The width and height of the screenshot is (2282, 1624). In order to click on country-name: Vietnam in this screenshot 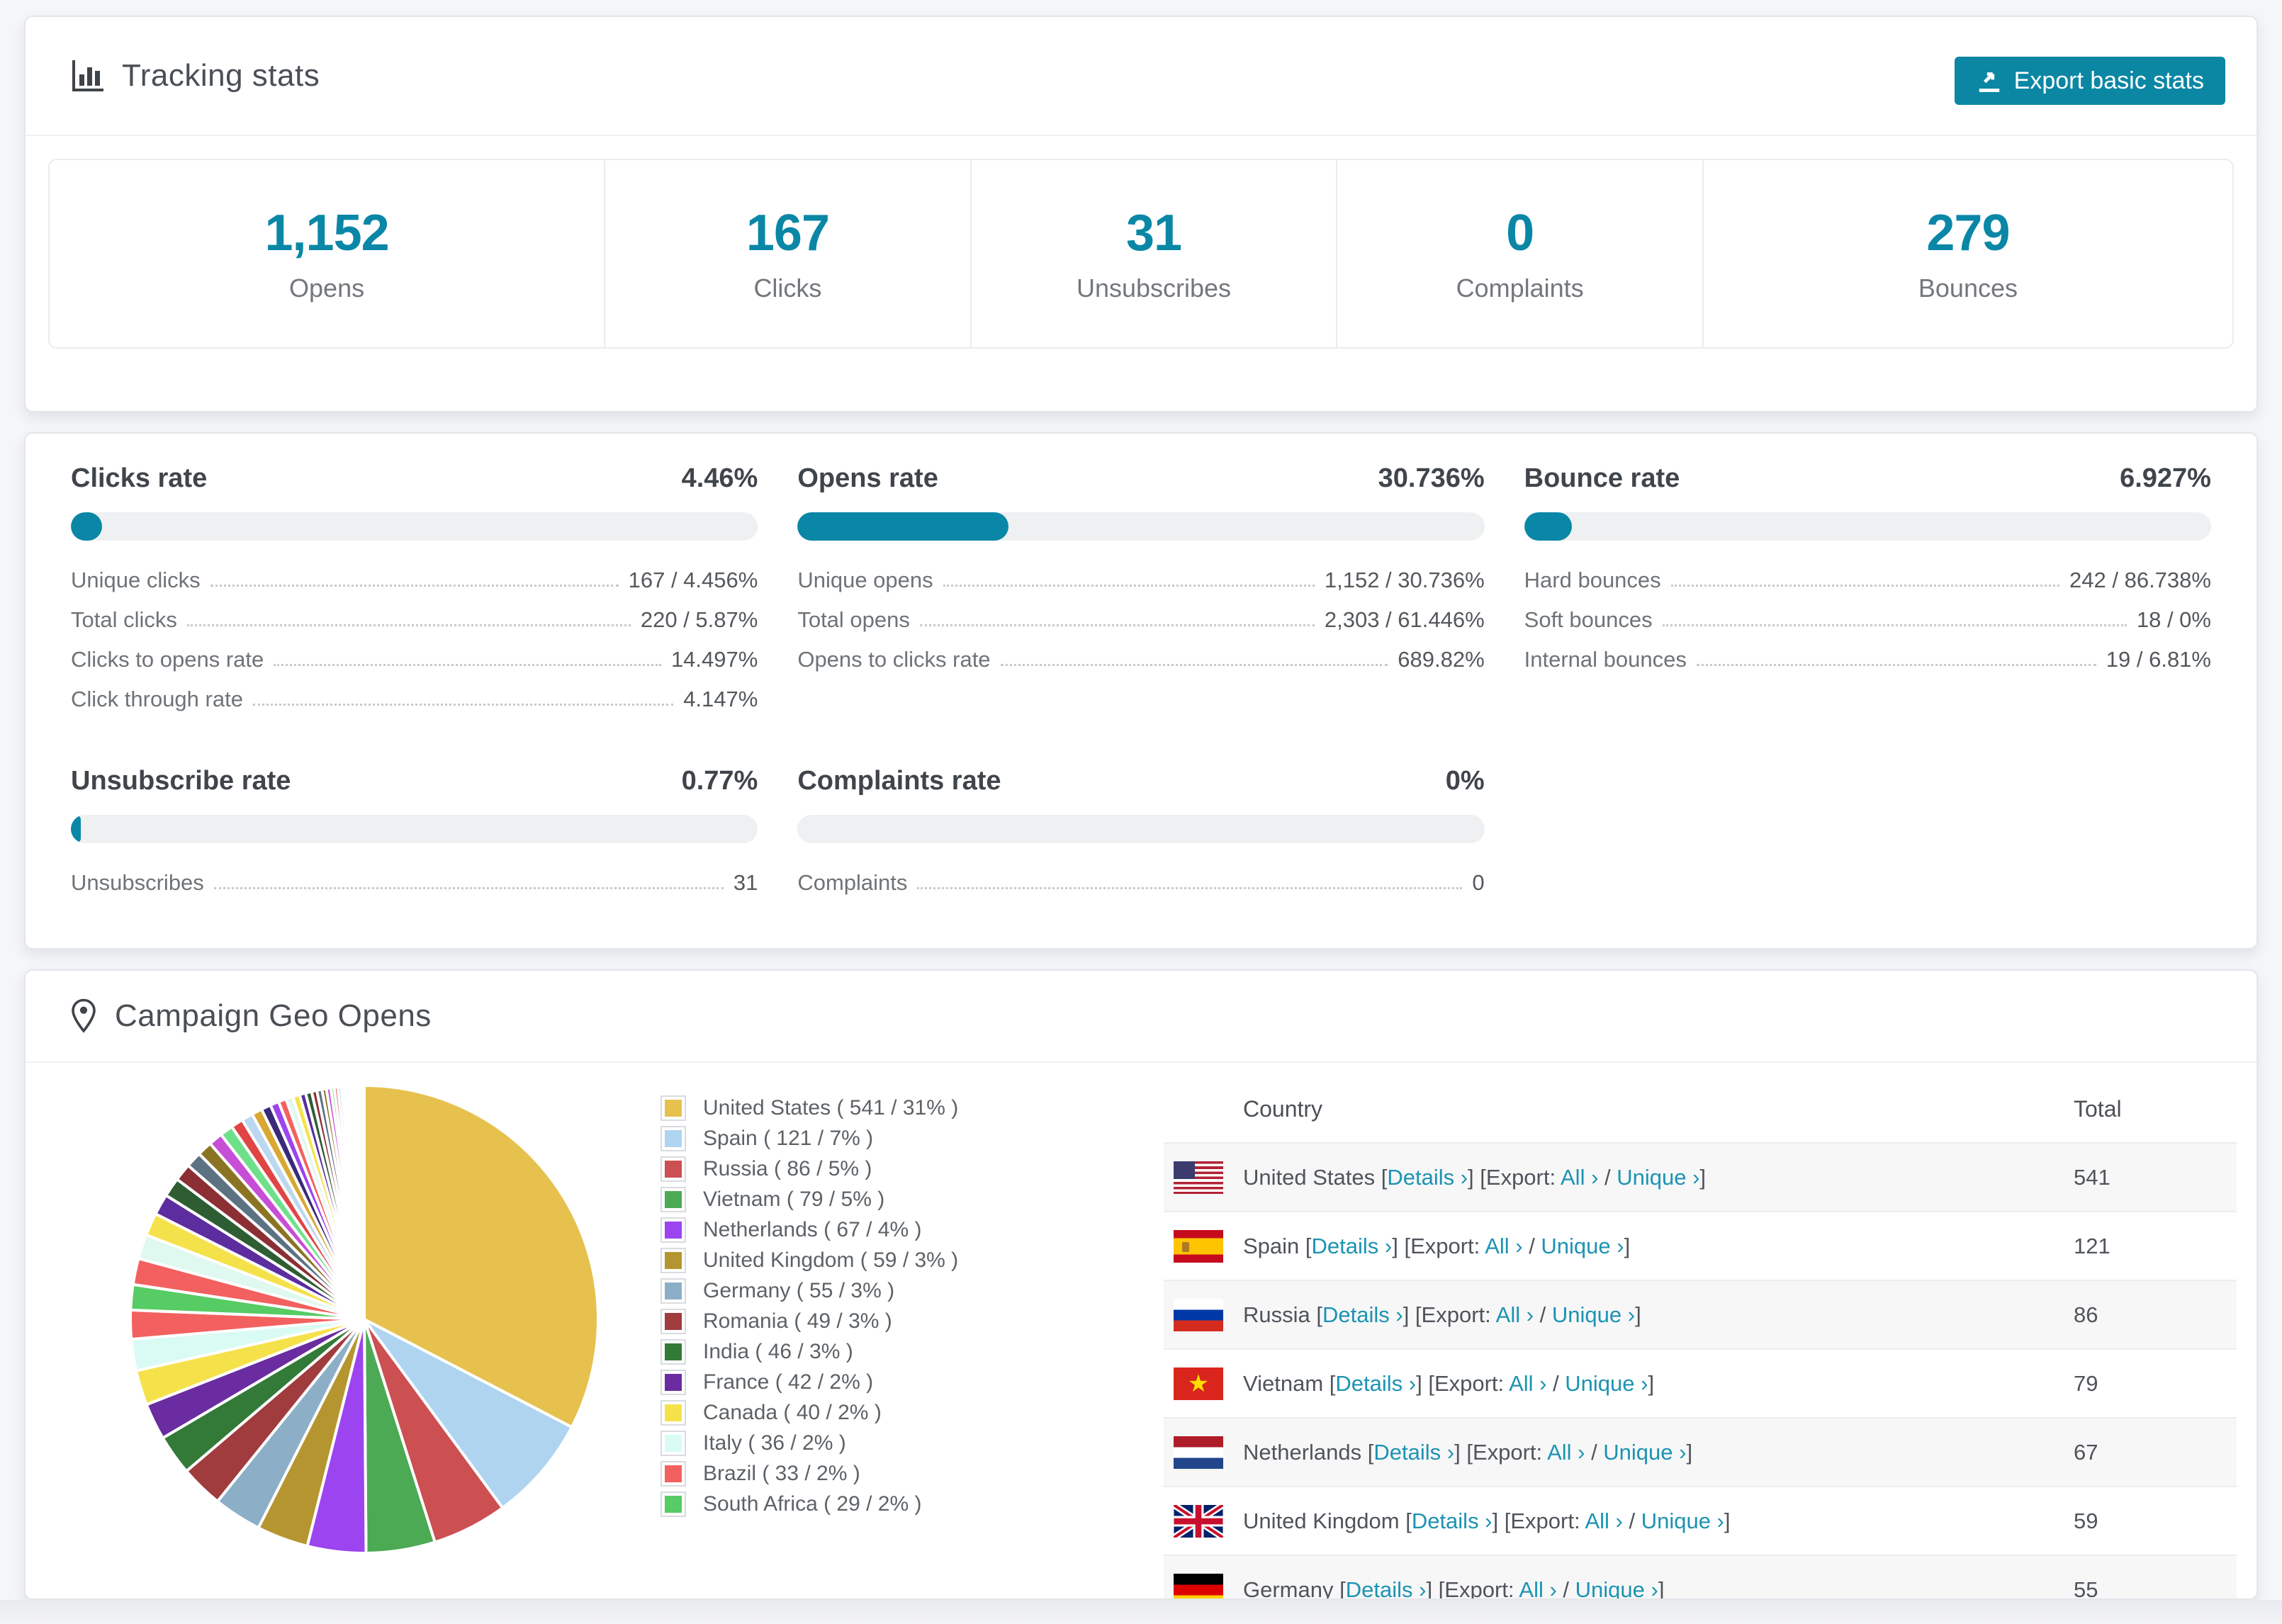, I will do `click(1286, 1383)`.